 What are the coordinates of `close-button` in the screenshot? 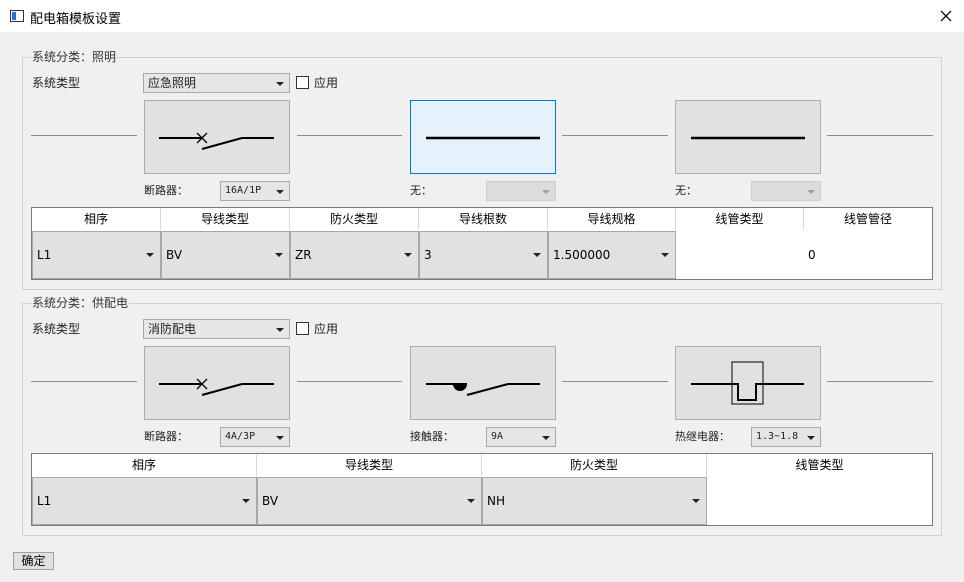 It's located at (946, 16).